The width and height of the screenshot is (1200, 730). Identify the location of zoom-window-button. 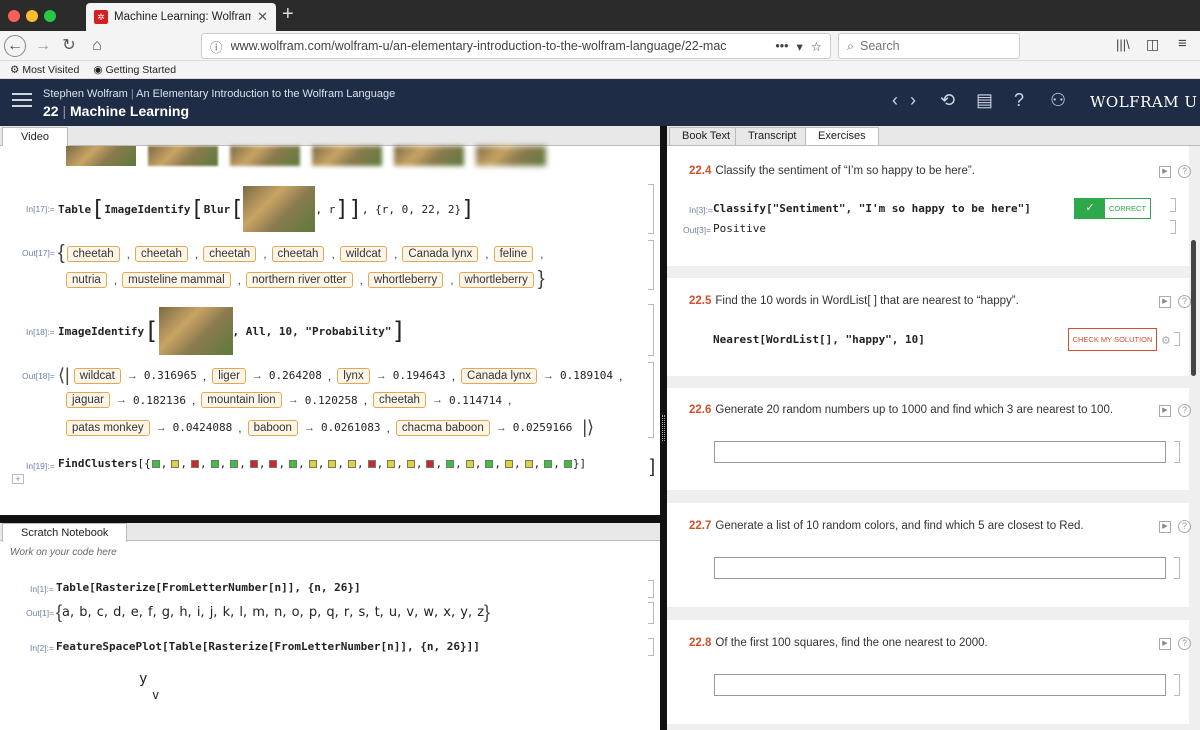
(50, 16).